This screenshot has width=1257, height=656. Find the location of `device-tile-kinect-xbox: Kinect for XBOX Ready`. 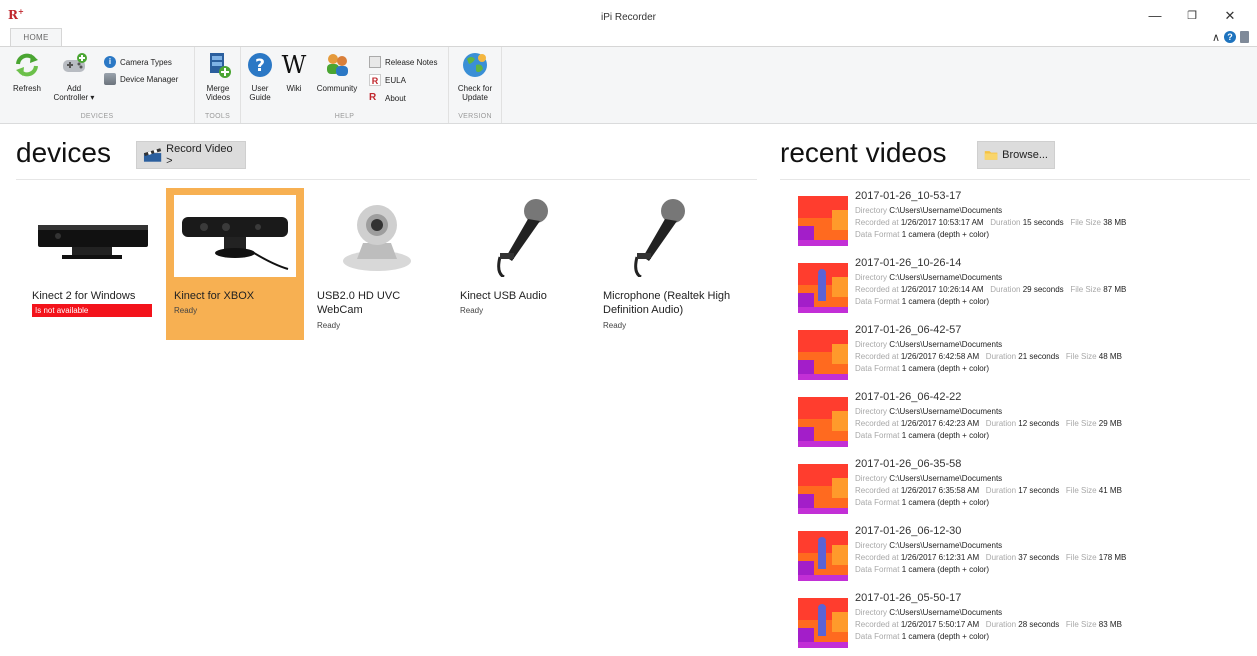

device-tile-kinect-xbox: Kinect for XBOX Ready is located at coordinates (235, 264).